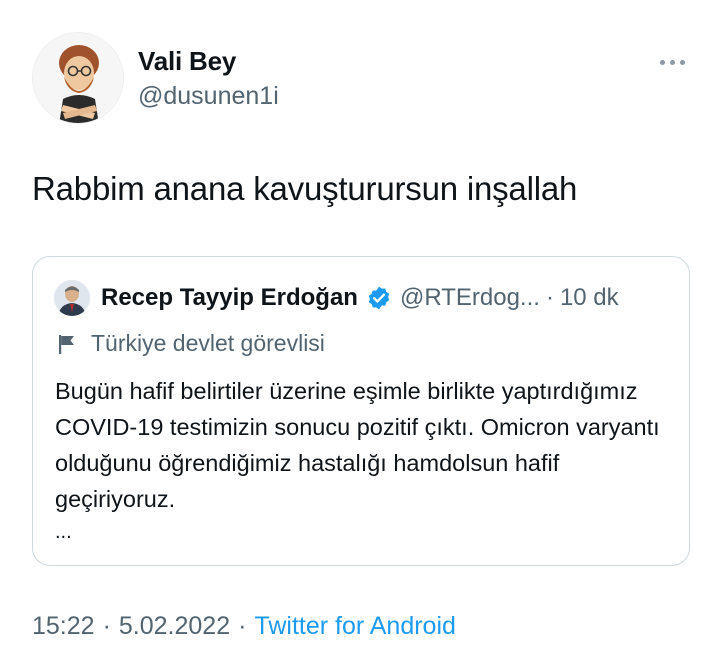 The image size is (720, 662). I want to click on portrait-icon, so click(72, 298).